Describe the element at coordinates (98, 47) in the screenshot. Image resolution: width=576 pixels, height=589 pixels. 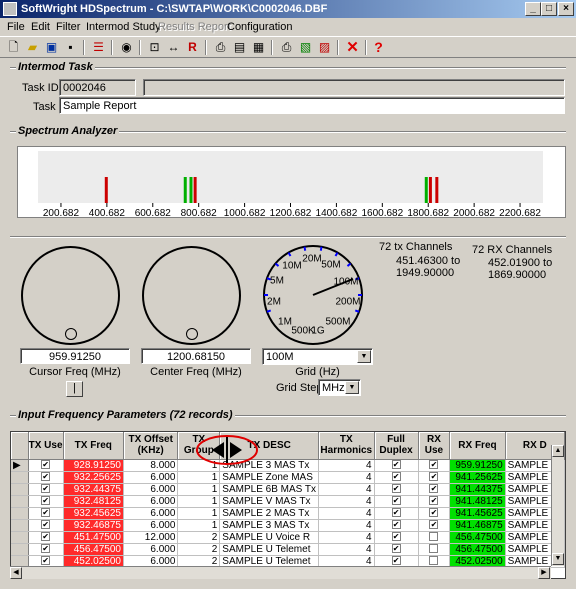
I see `list-icon: ☰` at that location.